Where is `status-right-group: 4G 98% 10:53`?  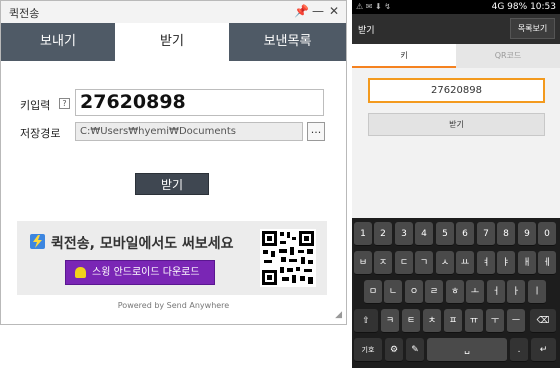
status-right-group: 4G 98% 10:53 is located at coordinates (524, 7).